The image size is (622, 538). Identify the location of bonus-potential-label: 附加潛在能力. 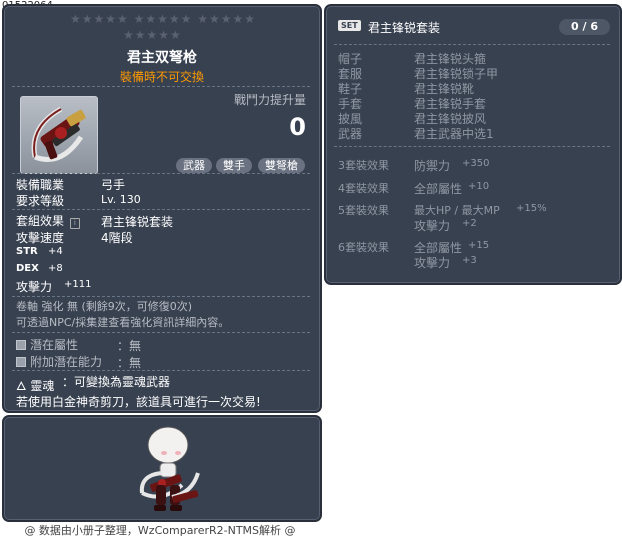
(66, 362).